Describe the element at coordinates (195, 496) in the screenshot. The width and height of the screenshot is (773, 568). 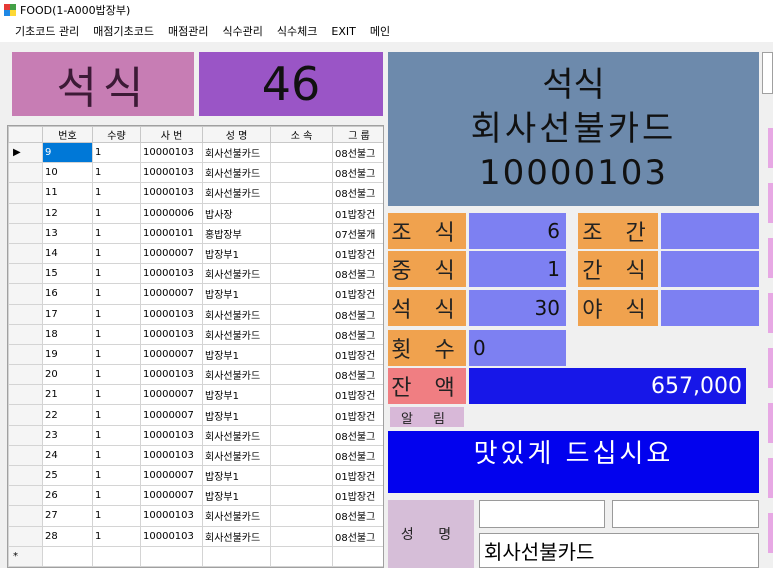
I see `table-row: 26 1 10000007 밥장부1 01밥장건` at that location.